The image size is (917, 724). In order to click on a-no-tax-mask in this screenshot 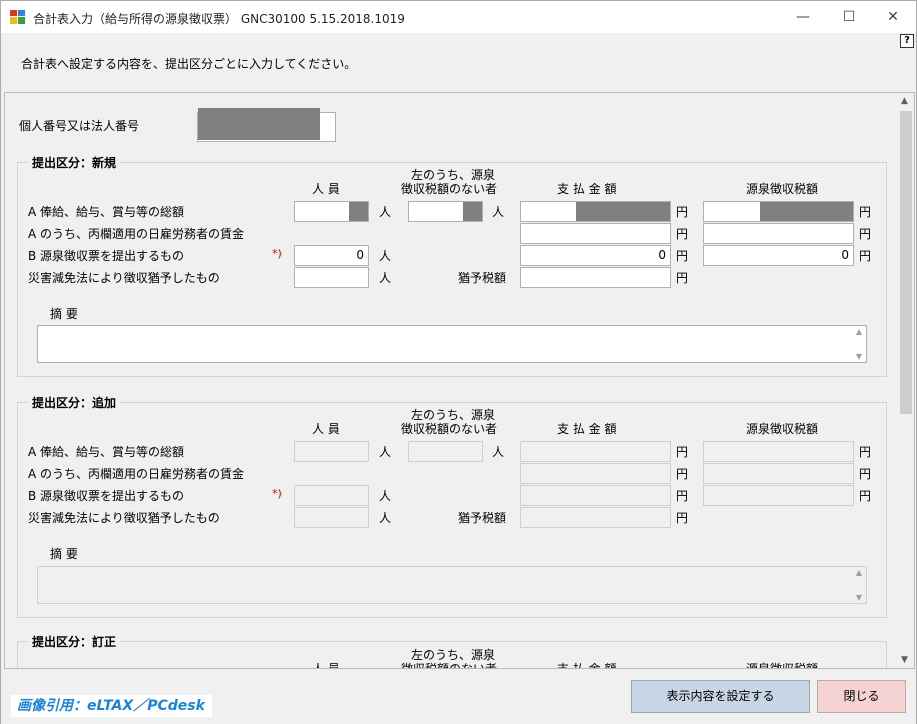, I will do `click(472, 211)`.